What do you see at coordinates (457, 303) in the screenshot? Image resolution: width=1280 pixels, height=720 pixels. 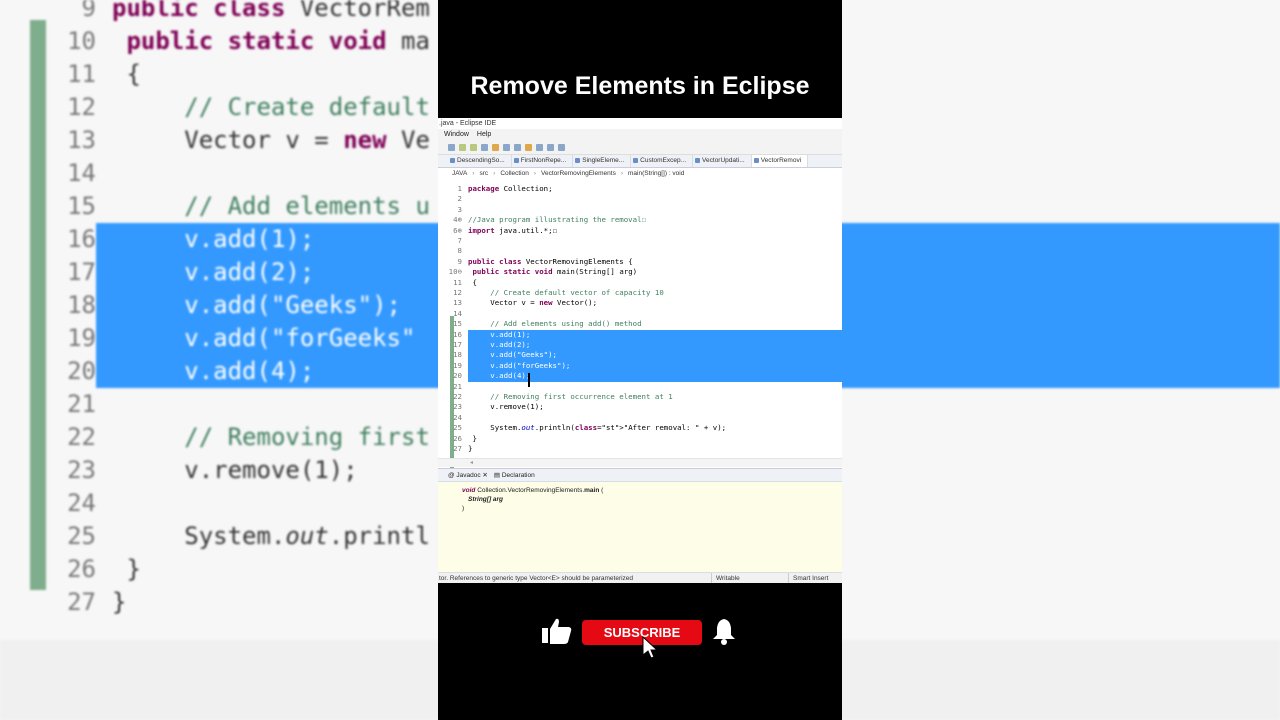 I see `line-number: 13` at bounding box center [457, 303].